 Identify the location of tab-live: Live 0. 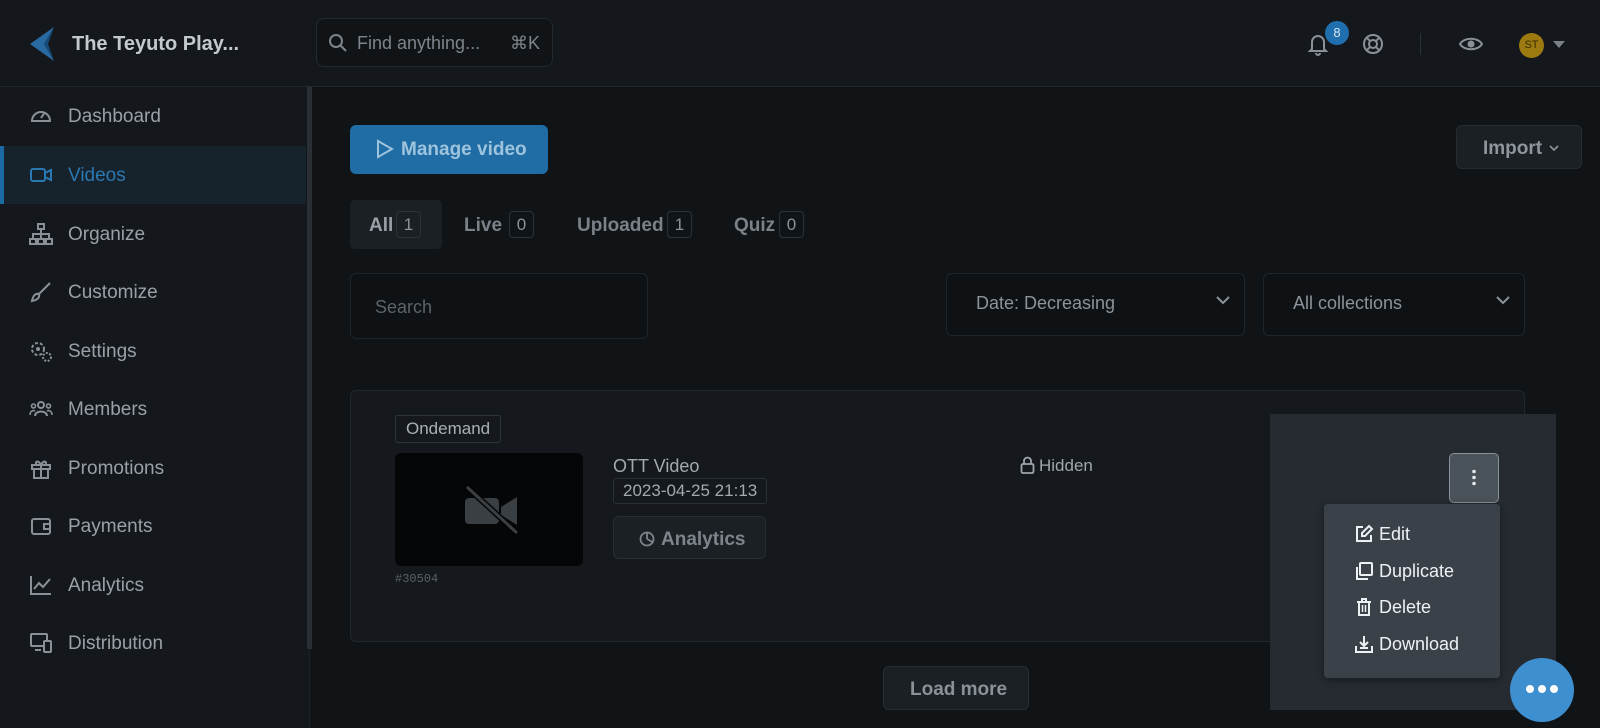
(500, 224).